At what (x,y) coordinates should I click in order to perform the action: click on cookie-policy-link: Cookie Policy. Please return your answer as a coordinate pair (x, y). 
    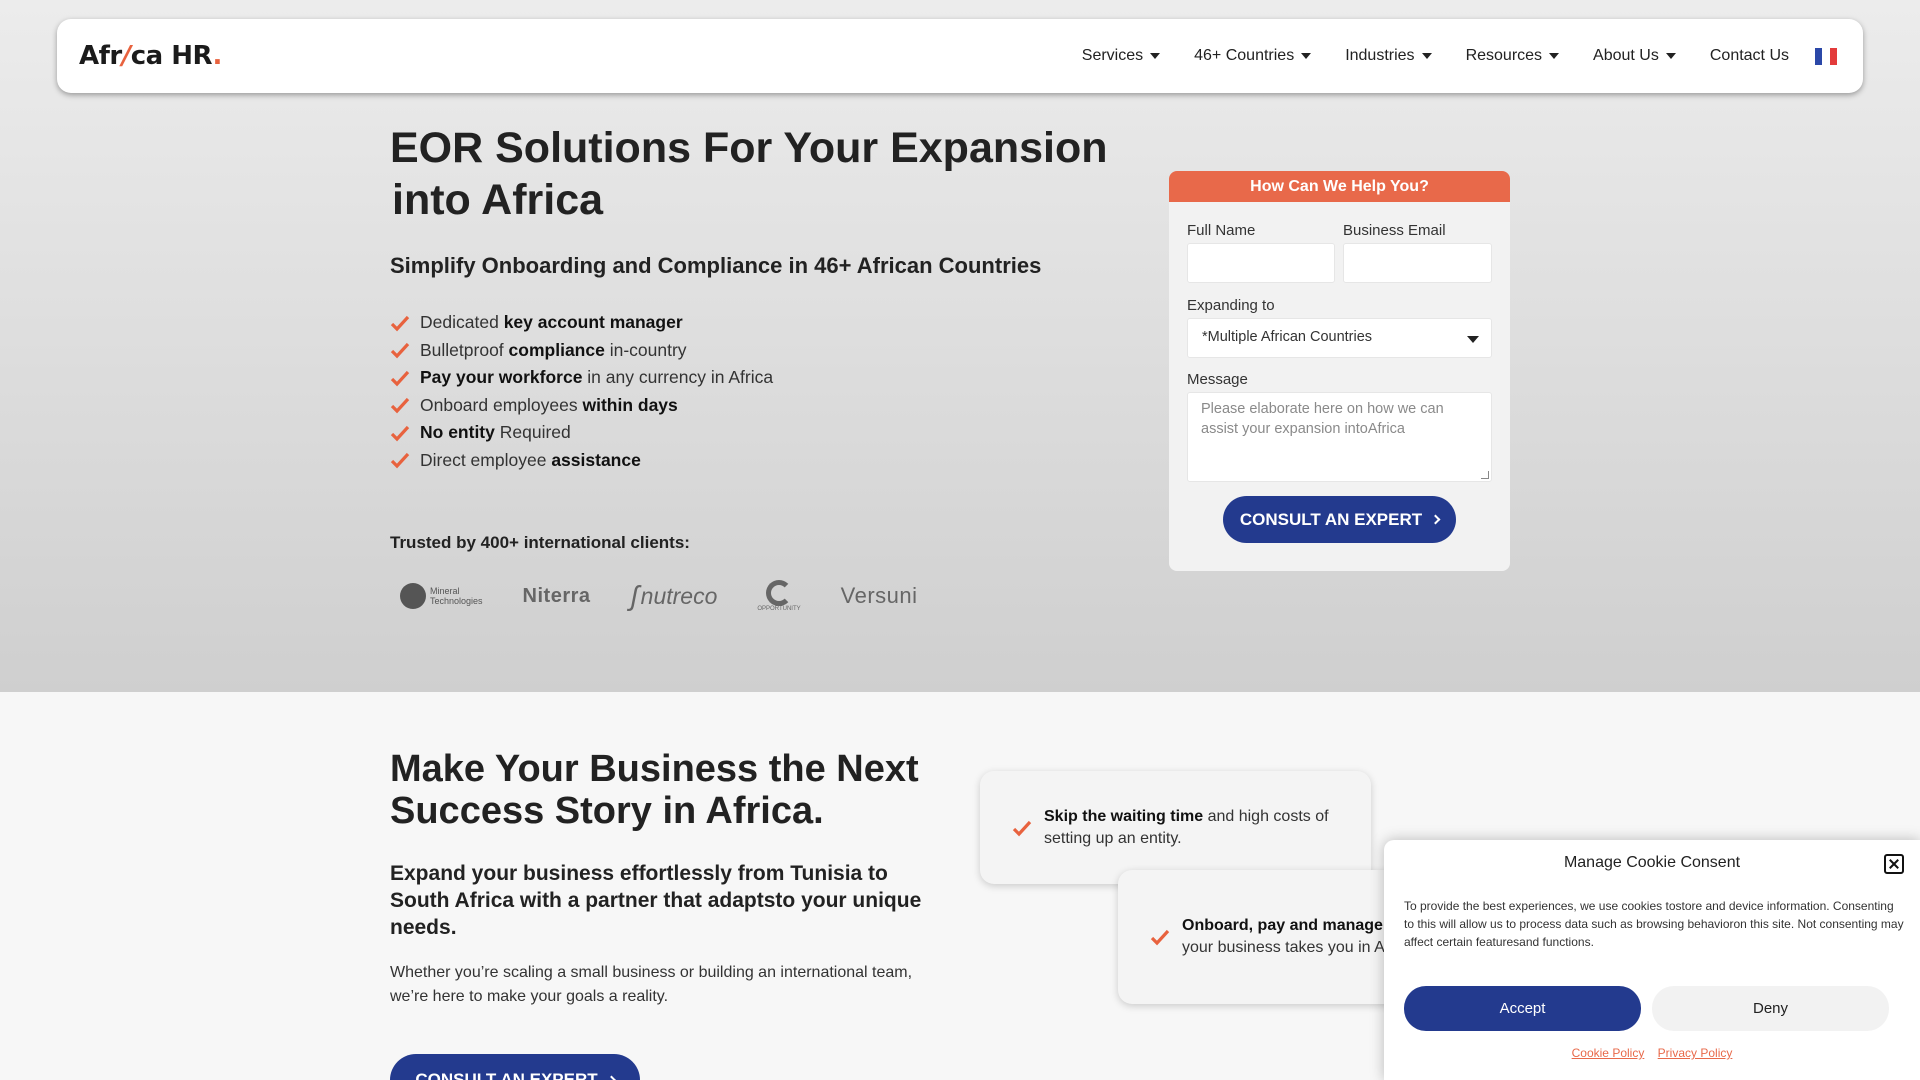
    Looking at the image, I should click on (1608, 1053).